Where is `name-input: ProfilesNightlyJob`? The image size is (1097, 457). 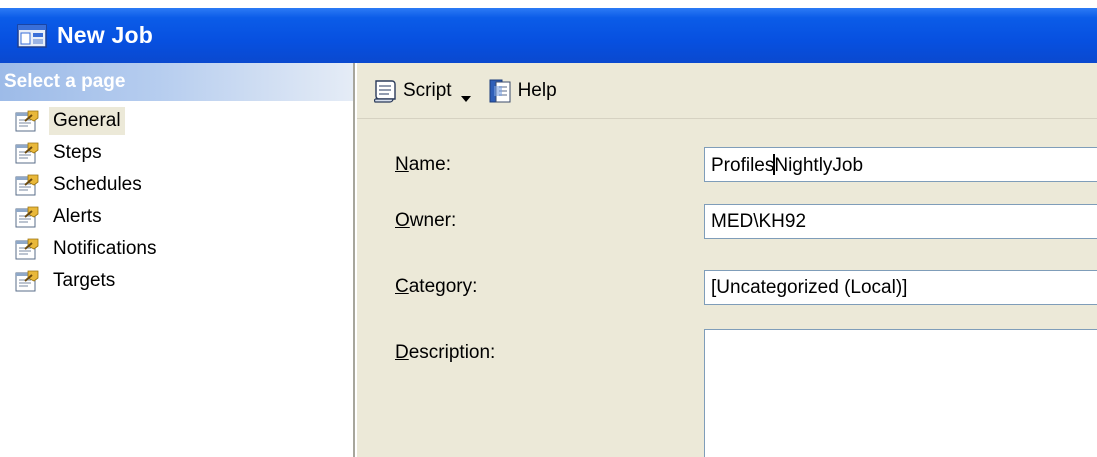
name-input: ProfilesNightlyJob is located at coordinates (900, 164).